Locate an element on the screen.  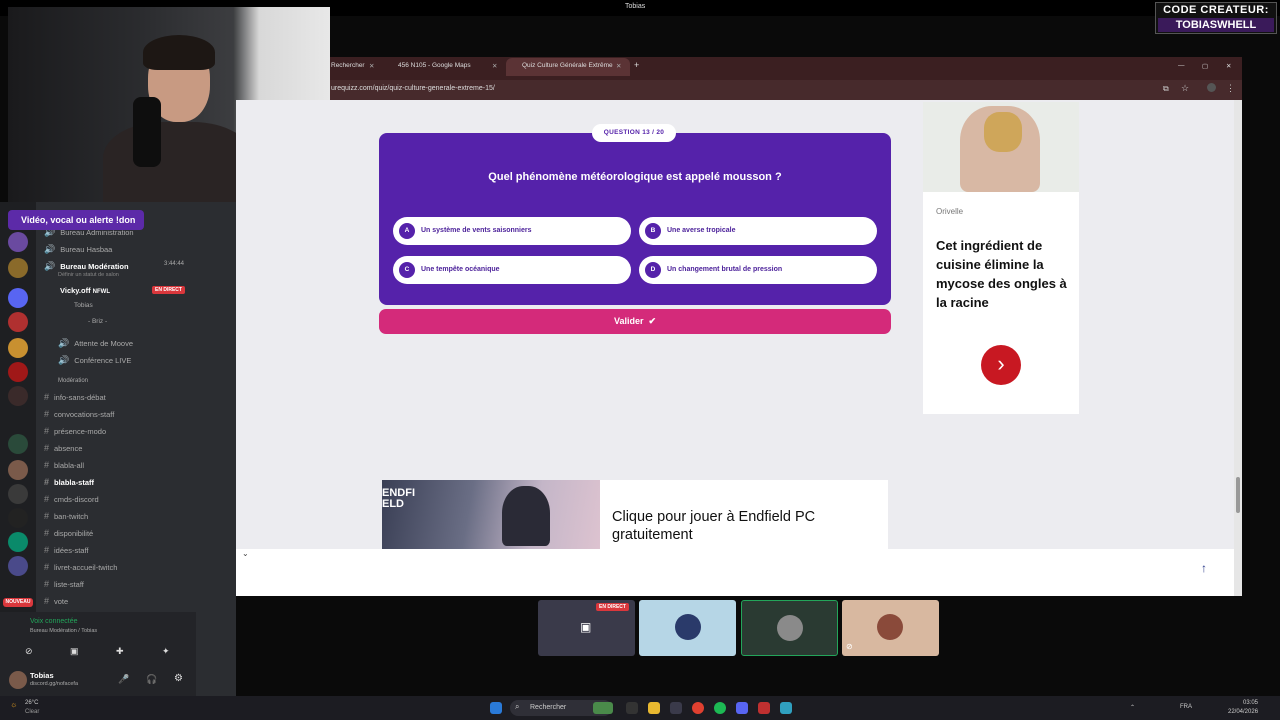
user-panel: Tobias discord.gg/nofacefa 🎤 🎧 ⚙ is located at coordinates (98, 681).